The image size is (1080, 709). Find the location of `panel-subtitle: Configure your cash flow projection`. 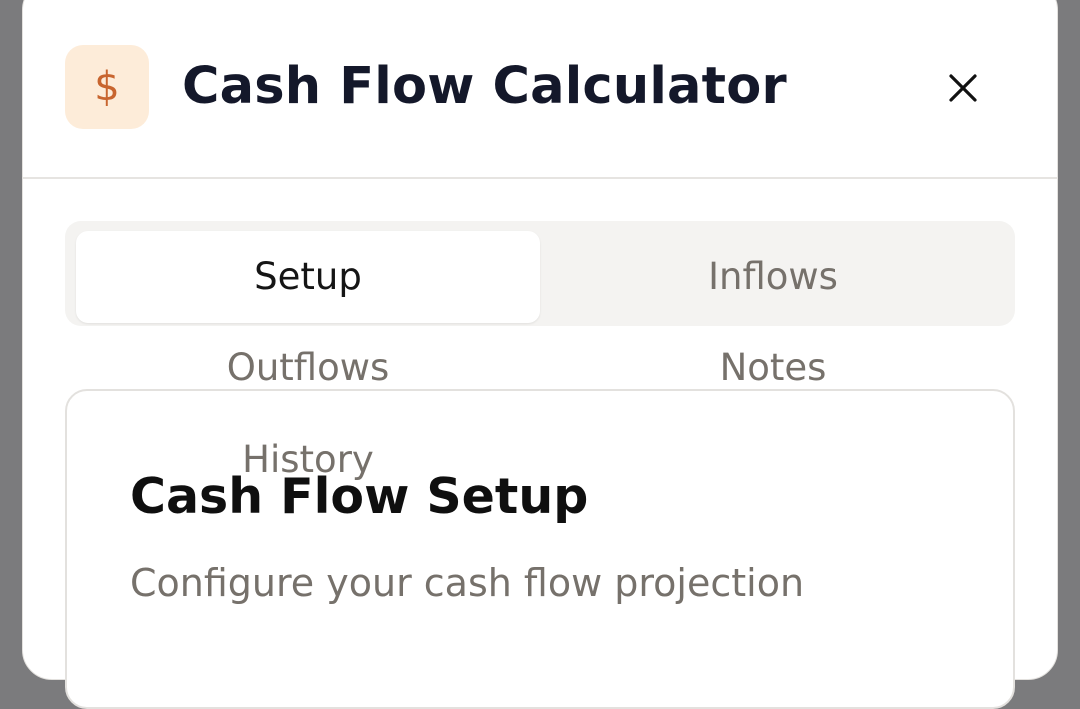

panel-subtitle: Configure your cash flow projection is located at coordinates (467, 583).